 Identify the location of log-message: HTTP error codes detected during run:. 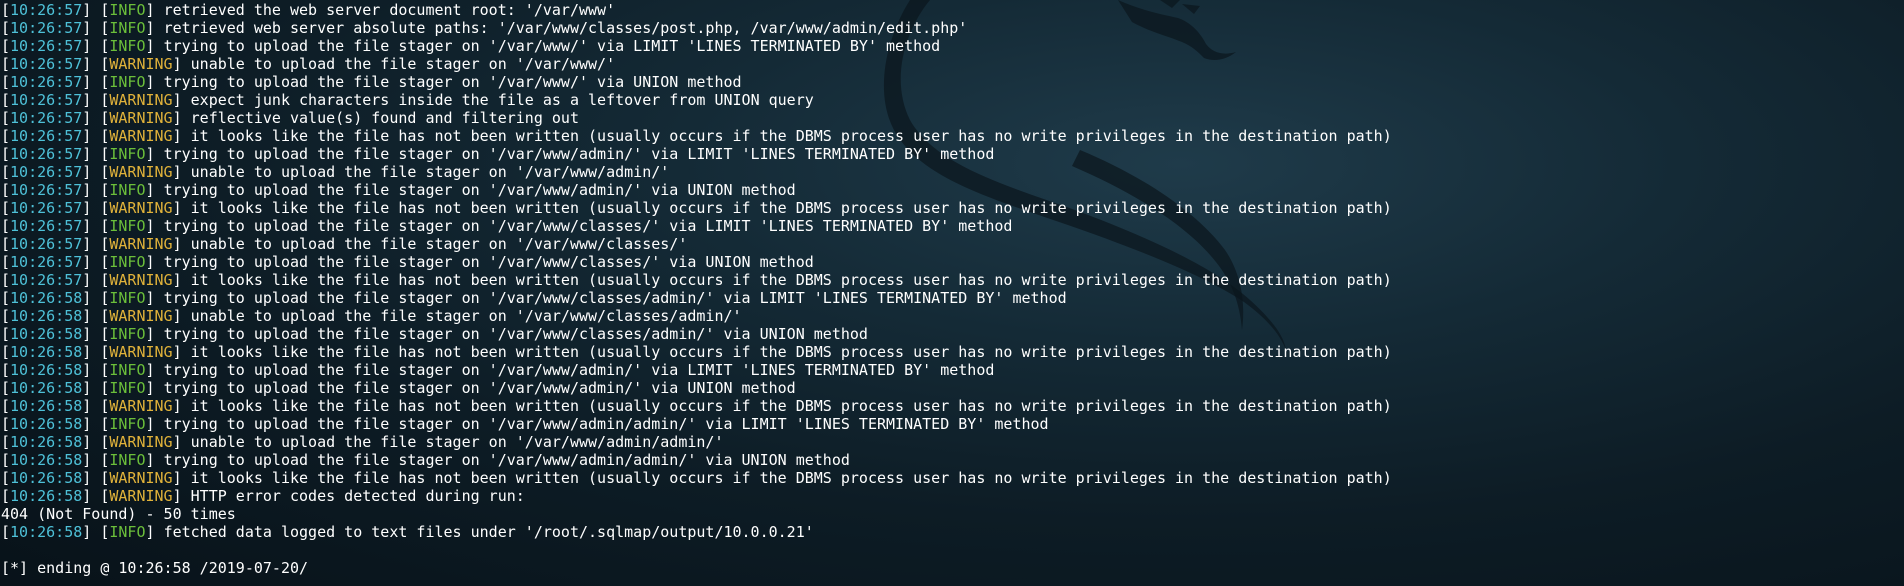
(357, 496).